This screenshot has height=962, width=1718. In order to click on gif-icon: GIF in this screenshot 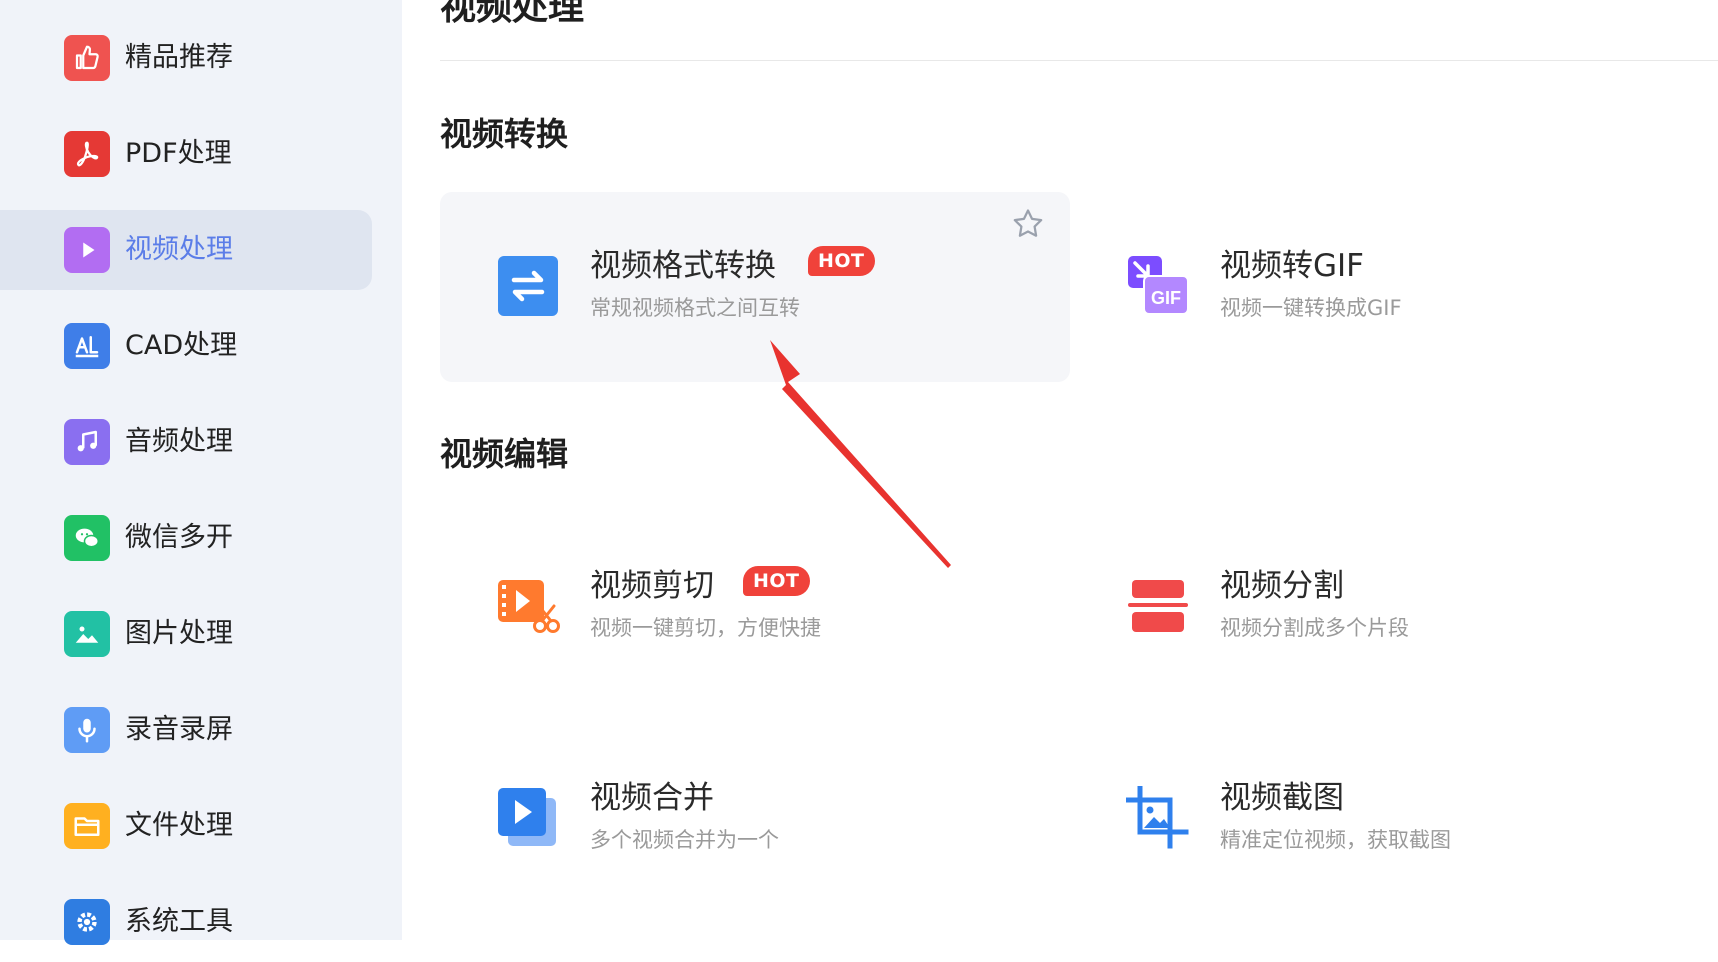, I will do `click(1158, 286)`.